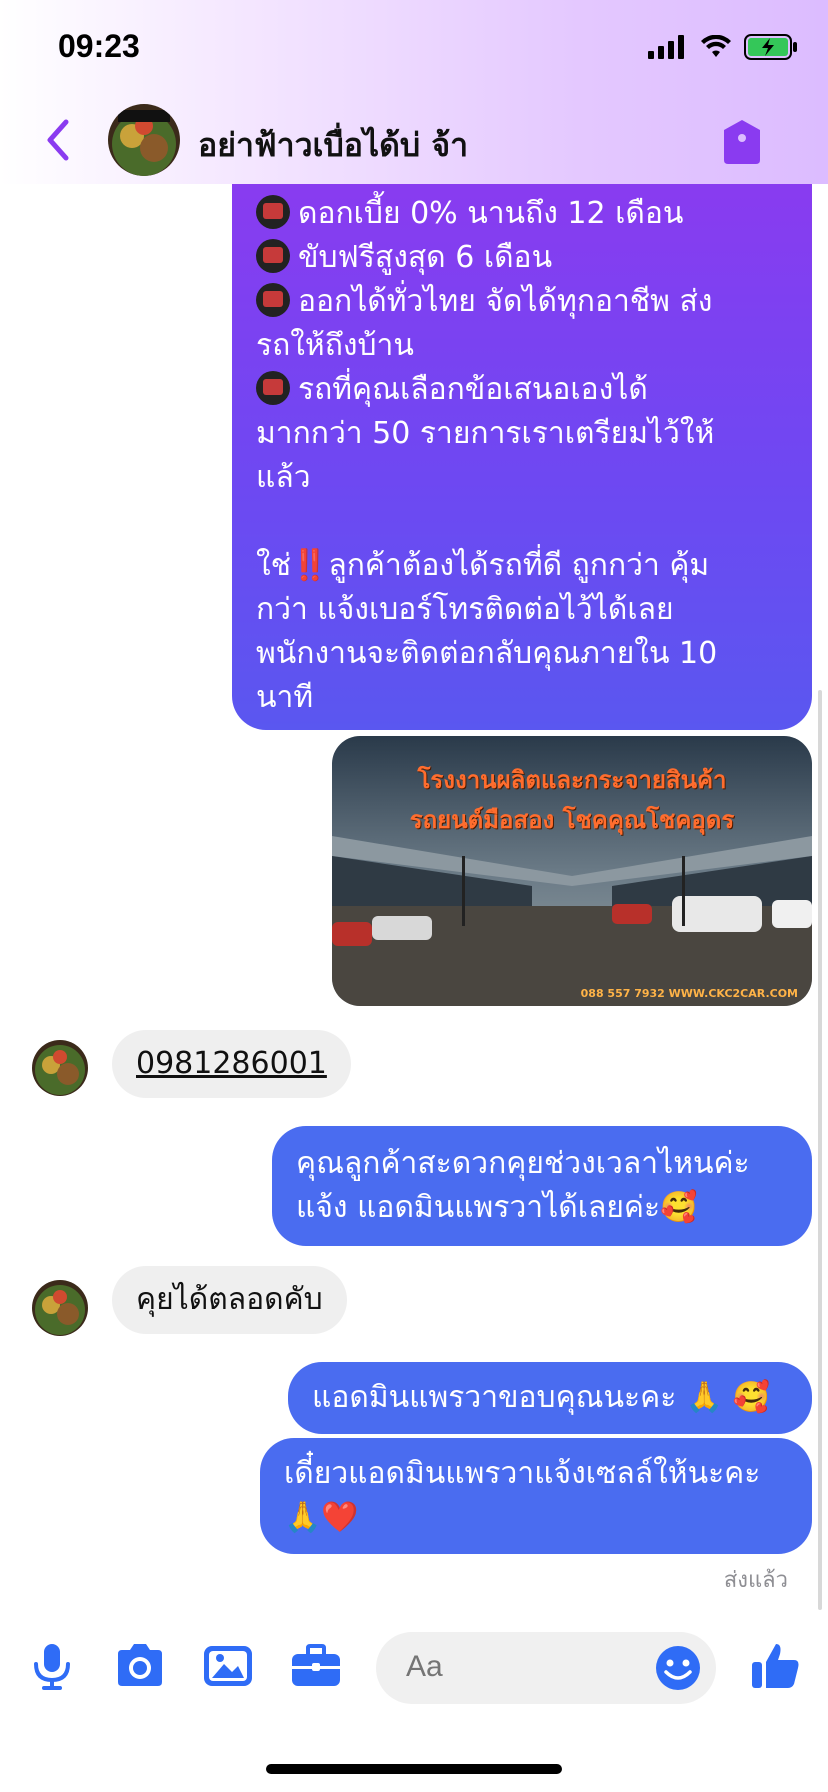  What do you see at coordinates (487, 653) in the screenshot?
I see `promo-line: พนักงานจะติดต่อกลับคุณภายใน 10` at bounding box center [487, 653].